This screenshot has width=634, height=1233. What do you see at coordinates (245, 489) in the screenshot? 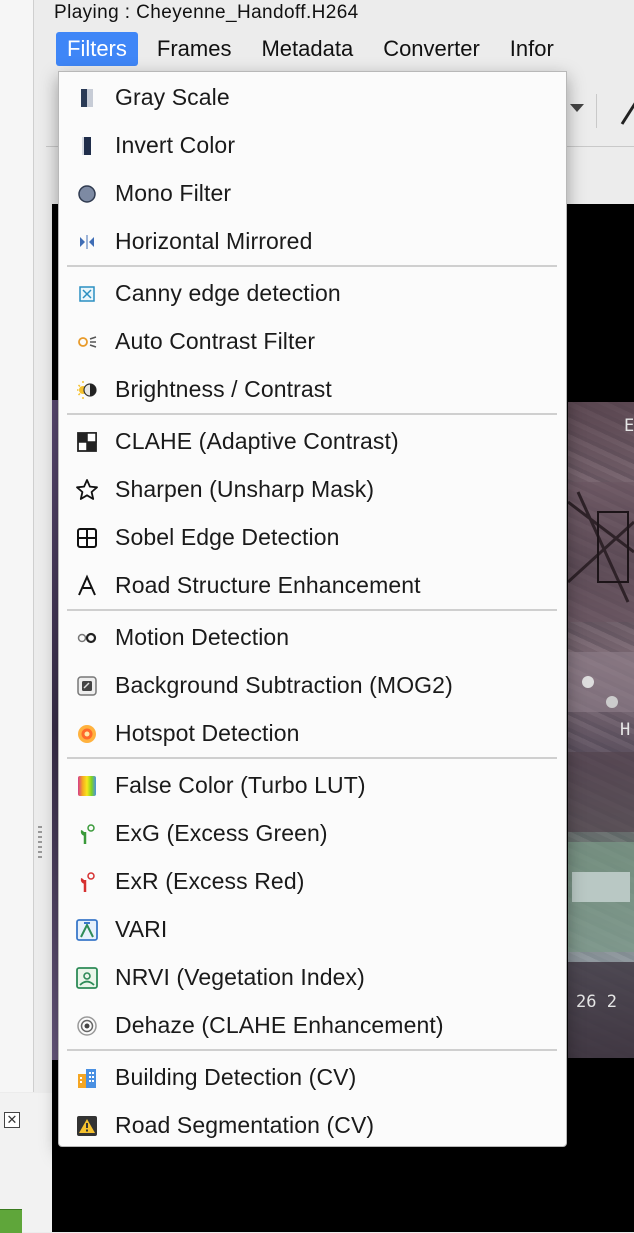
I see `menu-item-label: Sharpen (Unsharp Mask)` at bounding box center [245, 489].